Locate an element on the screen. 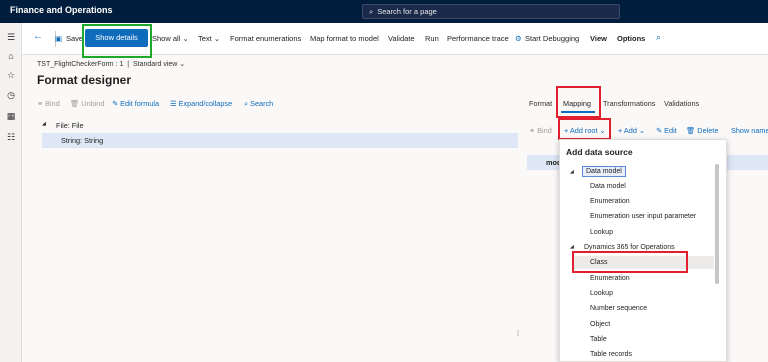 The height and width of the screenshot is (362, 768). tab-format: Format is located at coordinates (540, 103).